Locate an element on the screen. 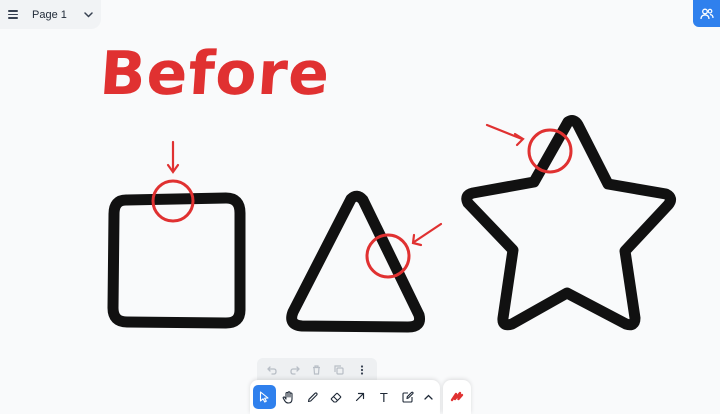  chevron-down-icon is located at coordinates (88, 15).